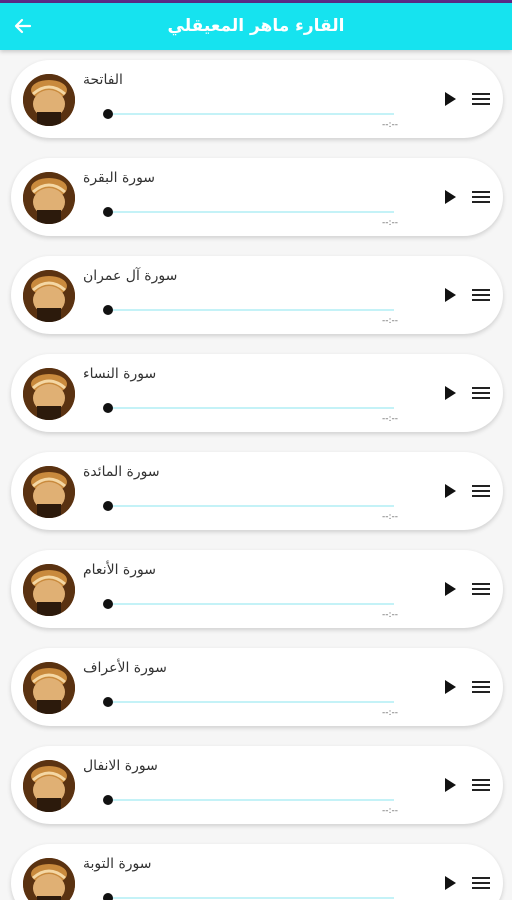 This screenshot has width=512, height=900. I want to click on surah-title: سورة المائدة, so click(121, 472).